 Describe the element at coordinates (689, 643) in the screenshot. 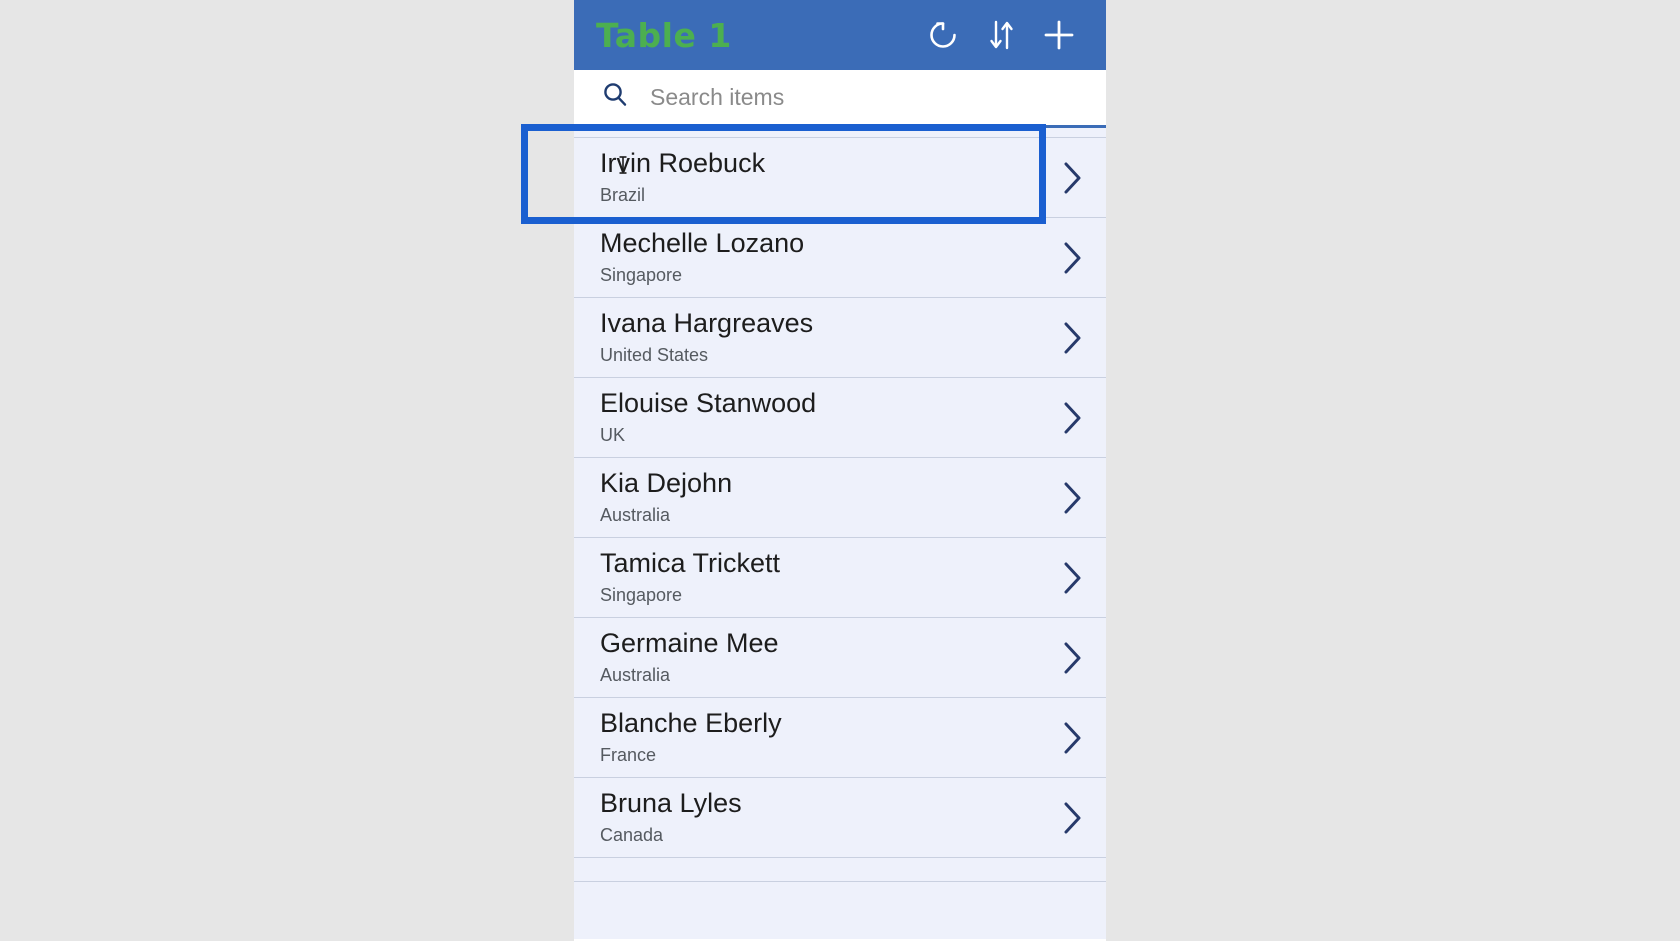

I see `list-item-title: Germaine Mee` at that location.